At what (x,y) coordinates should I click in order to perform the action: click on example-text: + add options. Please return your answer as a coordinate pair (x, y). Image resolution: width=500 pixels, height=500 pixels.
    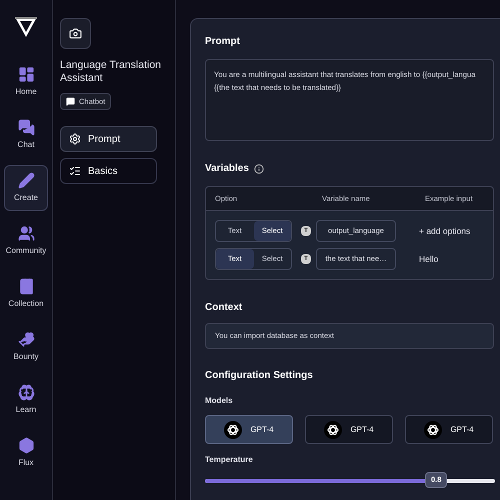
    Looking at the image, I should click on (444, 231).